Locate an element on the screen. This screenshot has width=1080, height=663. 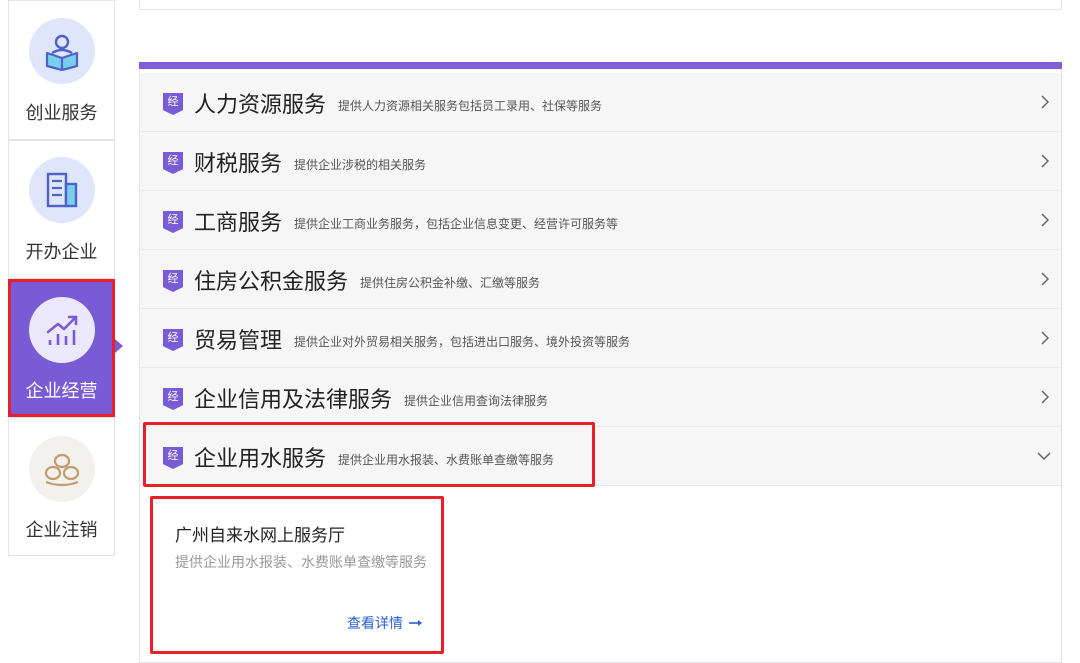
service-row-housing-fund: 经 住房公积金服务 提供住房公积金补缴、汇缴等服务 is located at coordinates (600, 279).